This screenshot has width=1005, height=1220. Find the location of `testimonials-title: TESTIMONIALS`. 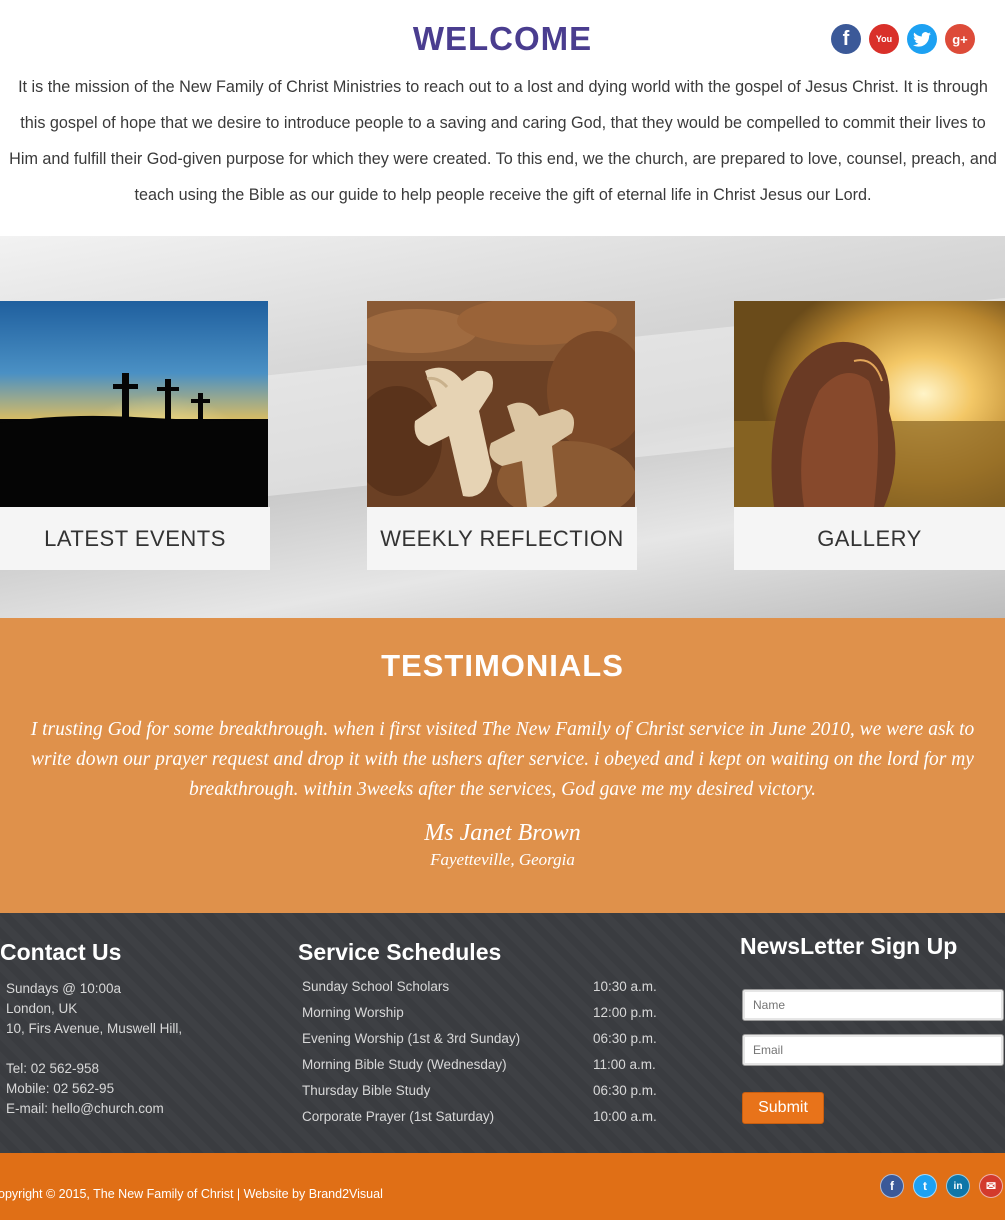

testimonials-title: TESTIMONIALS is located at coordinates (502, 665).